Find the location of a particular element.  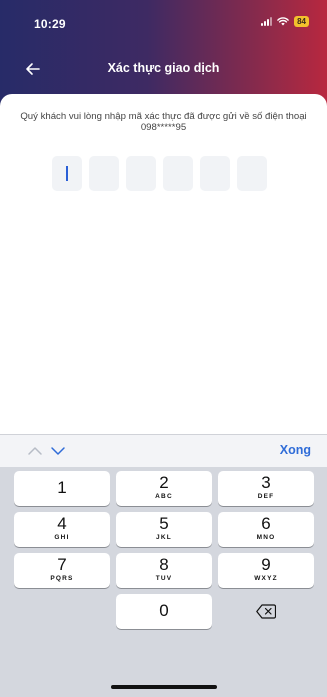

navbar: Xác thực giao dịch is located at coordinates (163, 68).